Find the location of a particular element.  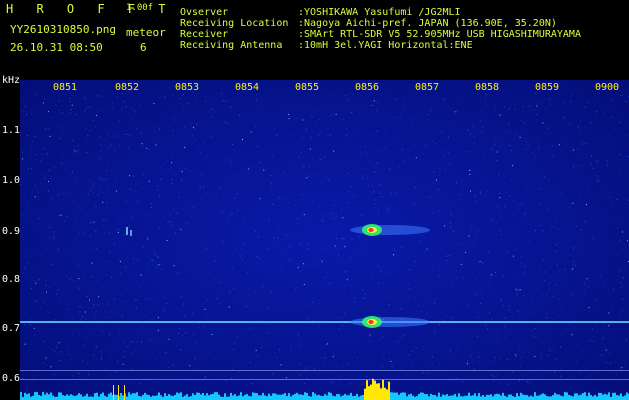

receiver-label: Receiver is located at coordinates (204, 34).